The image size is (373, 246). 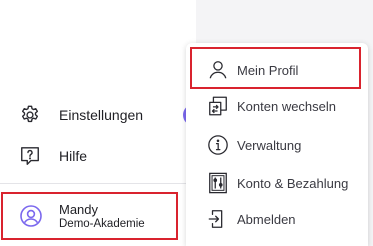 I want to click on profile-organization: Demo-Akademie, so click(x=102, y=223).